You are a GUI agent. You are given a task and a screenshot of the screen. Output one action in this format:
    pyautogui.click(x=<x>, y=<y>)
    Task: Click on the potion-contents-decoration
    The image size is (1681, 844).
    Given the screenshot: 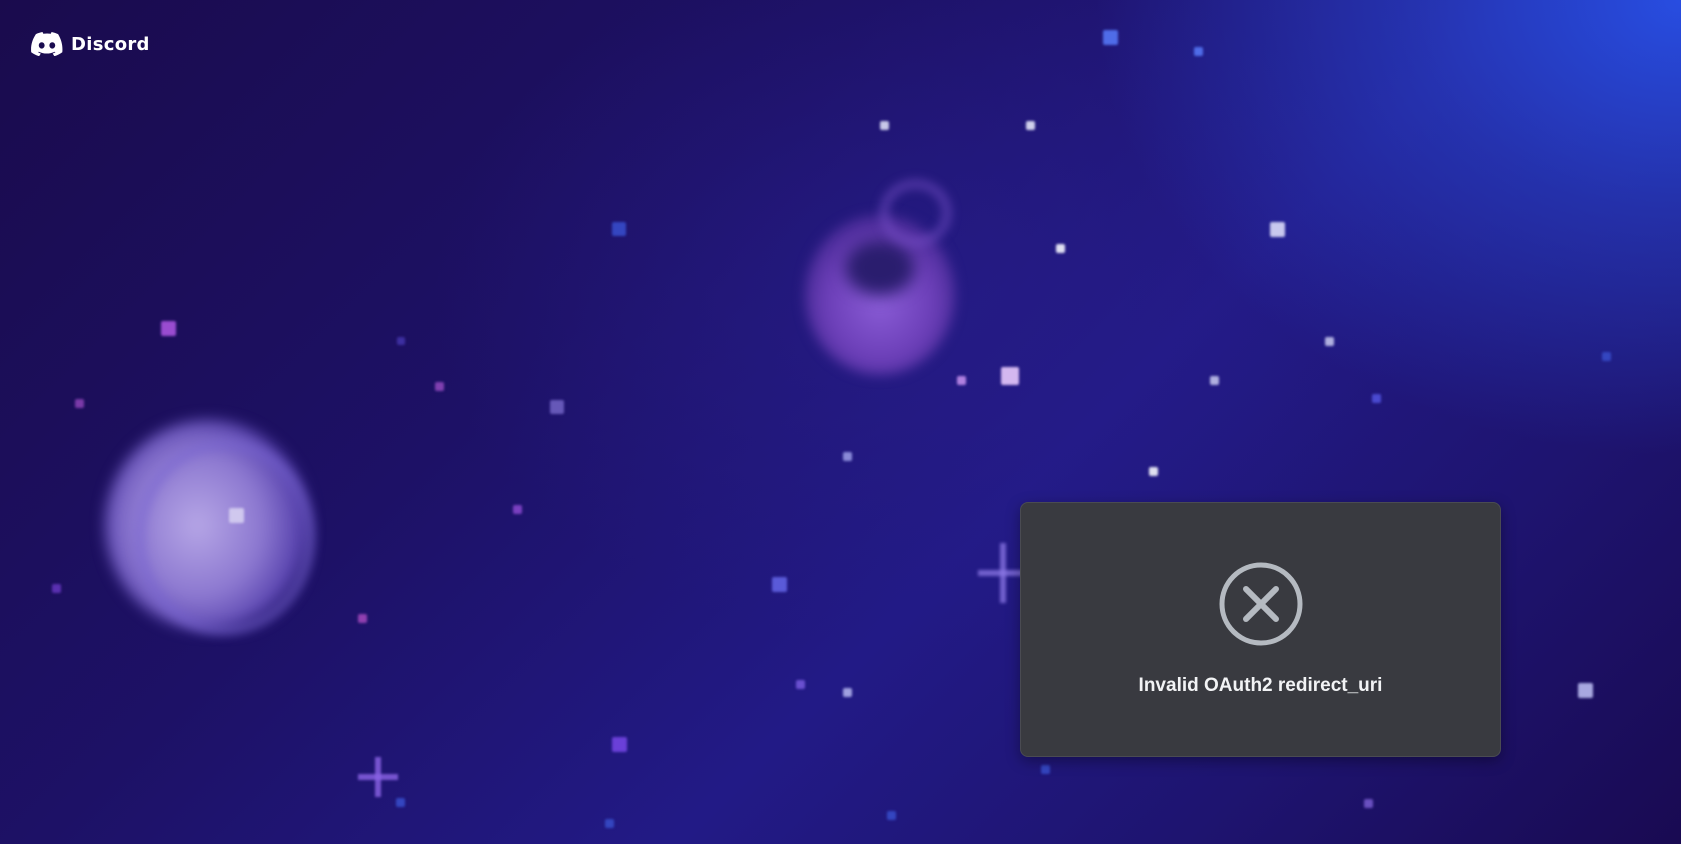 What is the action you would take?
    pyautogui.click(x=880, y=267)
    